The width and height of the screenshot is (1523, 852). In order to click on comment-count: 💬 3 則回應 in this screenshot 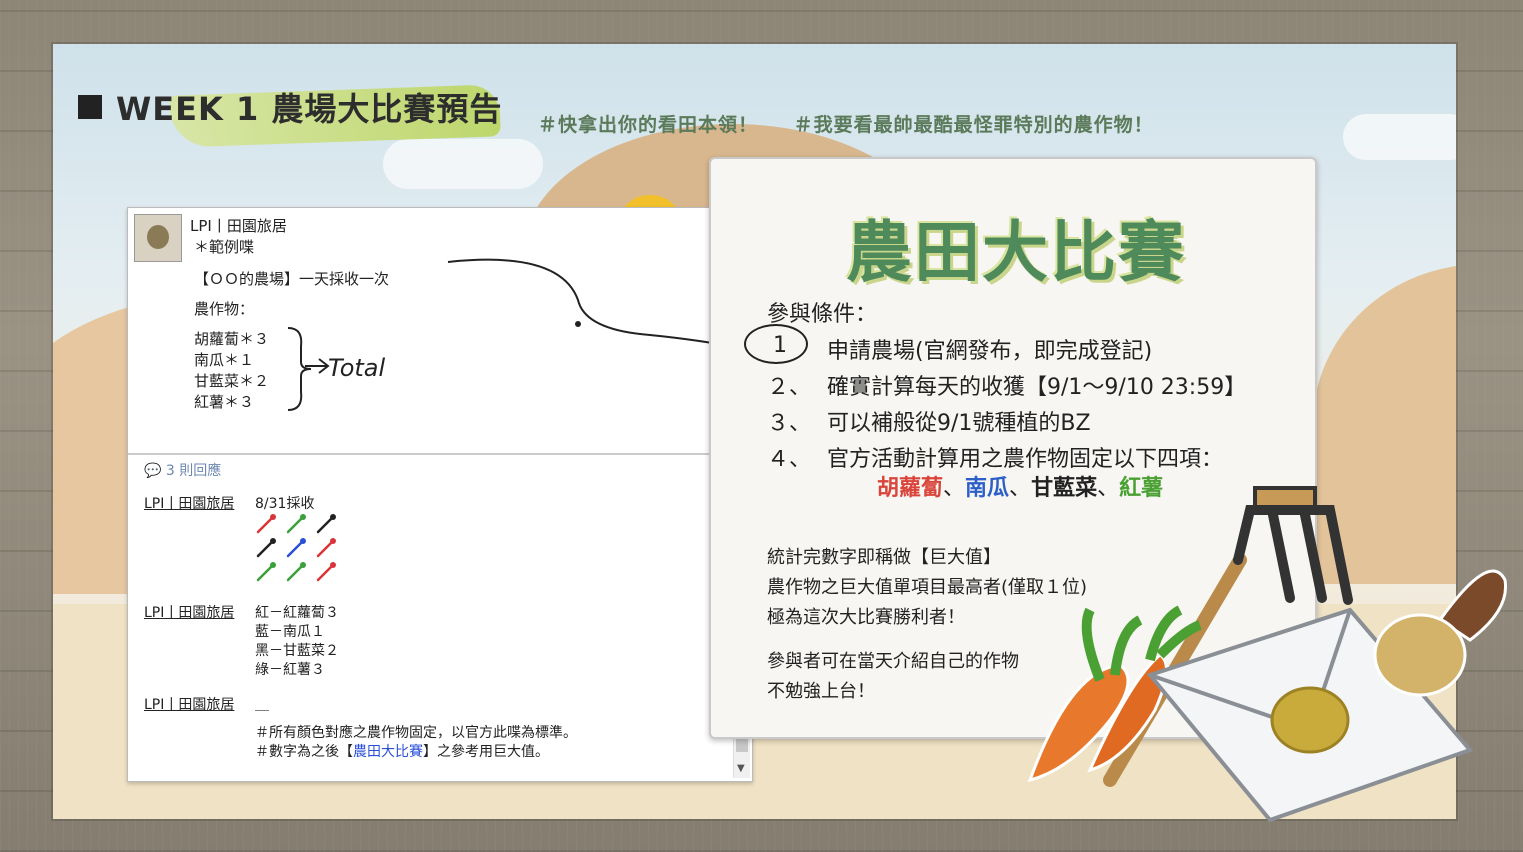, I will do `click(182, 470)`.